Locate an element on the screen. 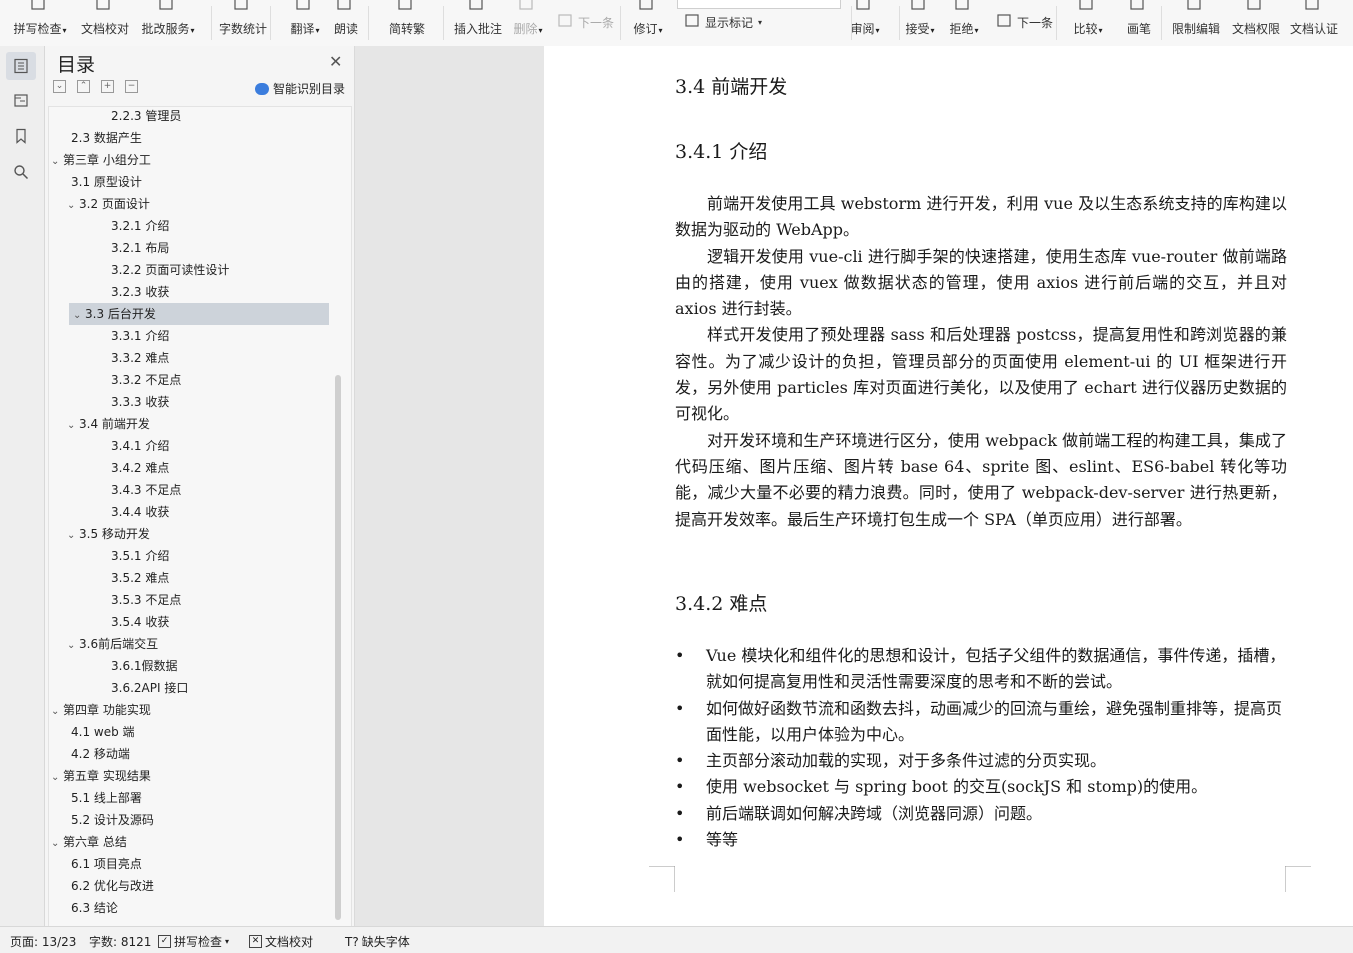 This screenshot has height=953, width=1353. toc-item: 3.2.1 介绍 is located at coordinates (138, 226).